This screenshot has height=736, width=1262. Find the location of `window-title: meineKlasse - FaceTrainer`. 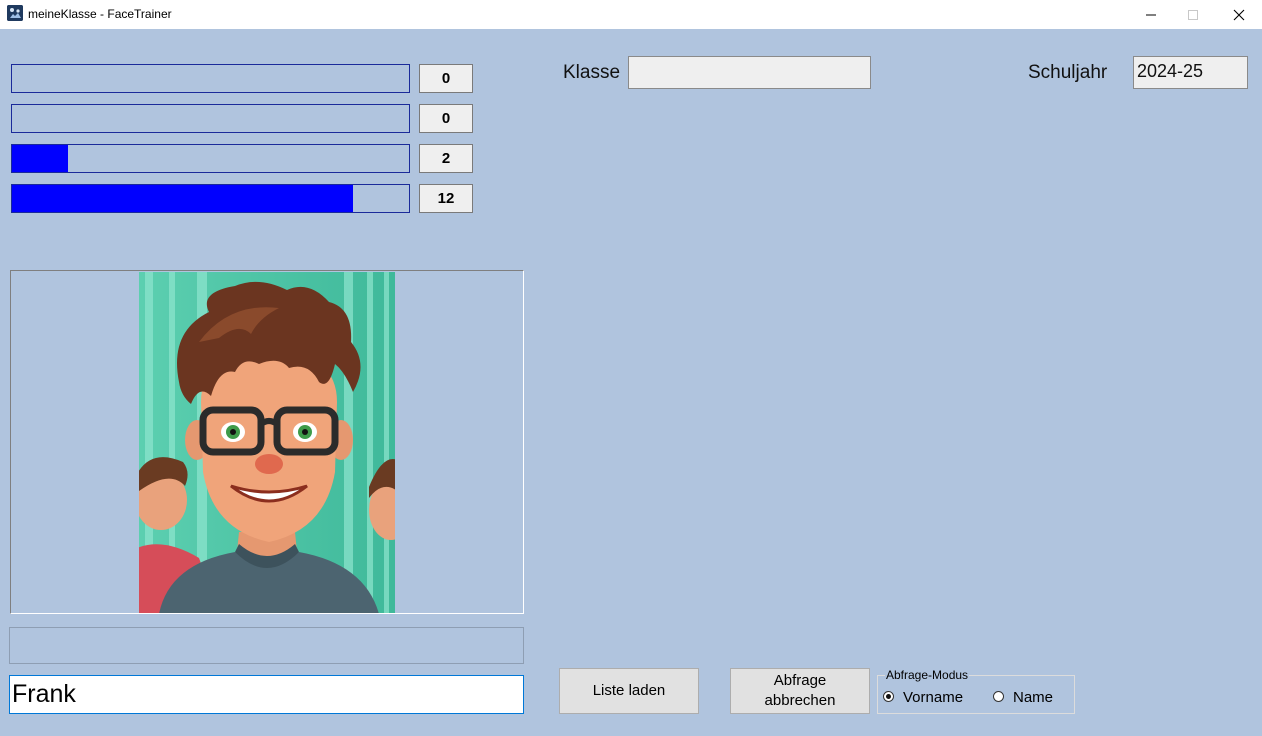

window-title: meineKlasse - FaceTrainer is located at coordinates (100, 14).